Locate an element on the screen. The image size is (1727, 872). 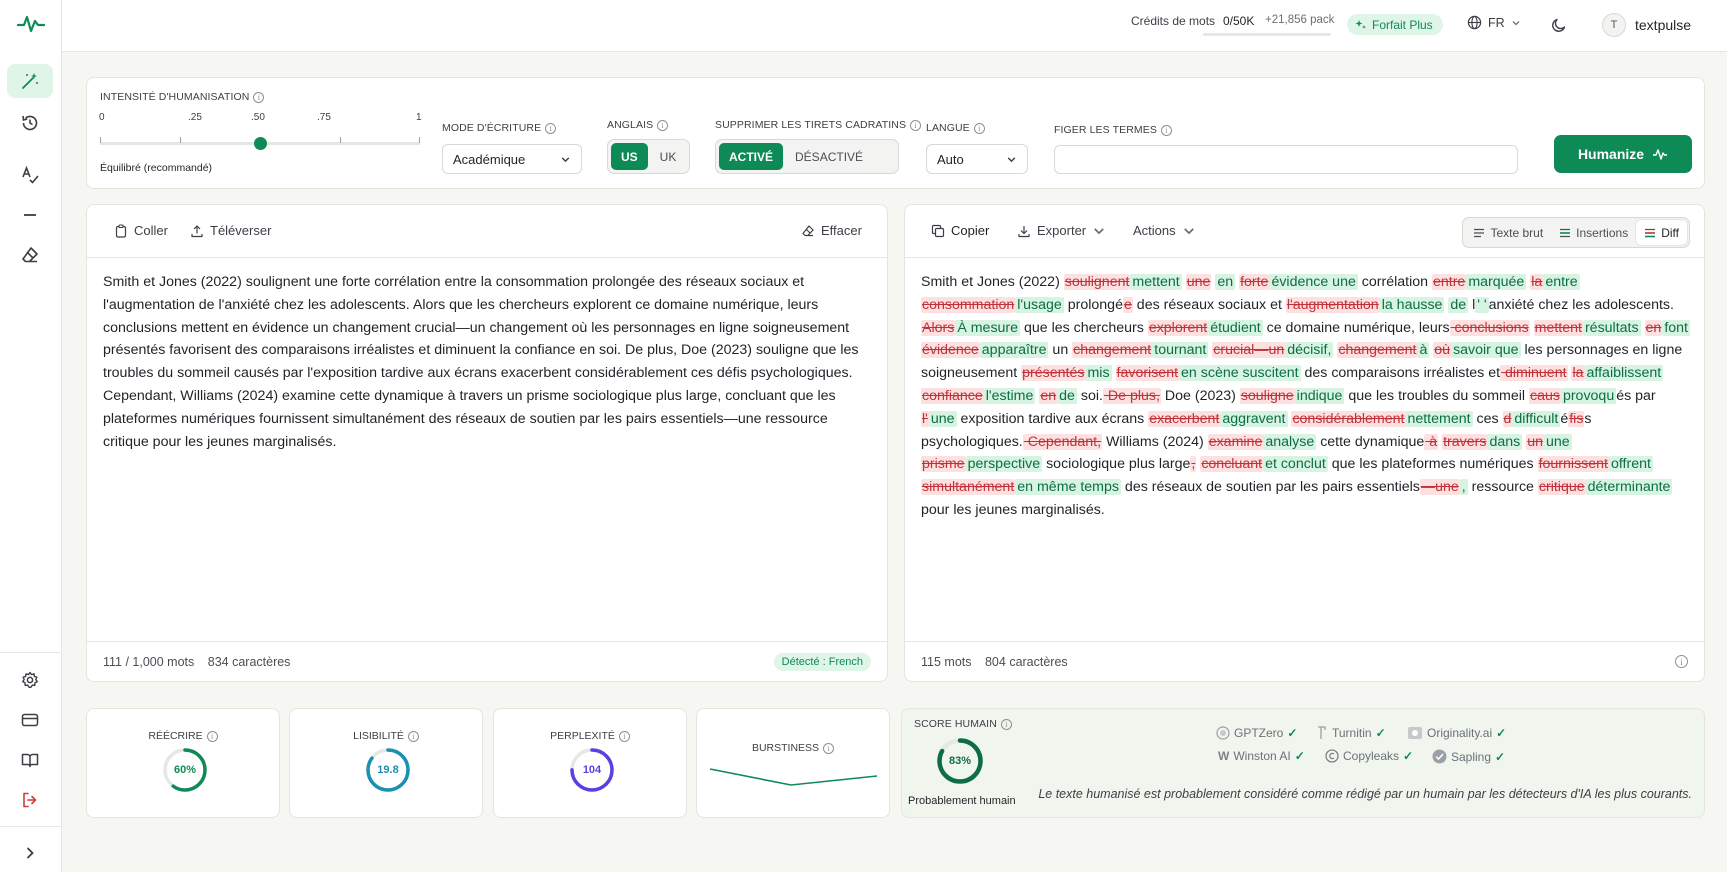
writing-mode-select: Académique is located at coordinates (512, 159).